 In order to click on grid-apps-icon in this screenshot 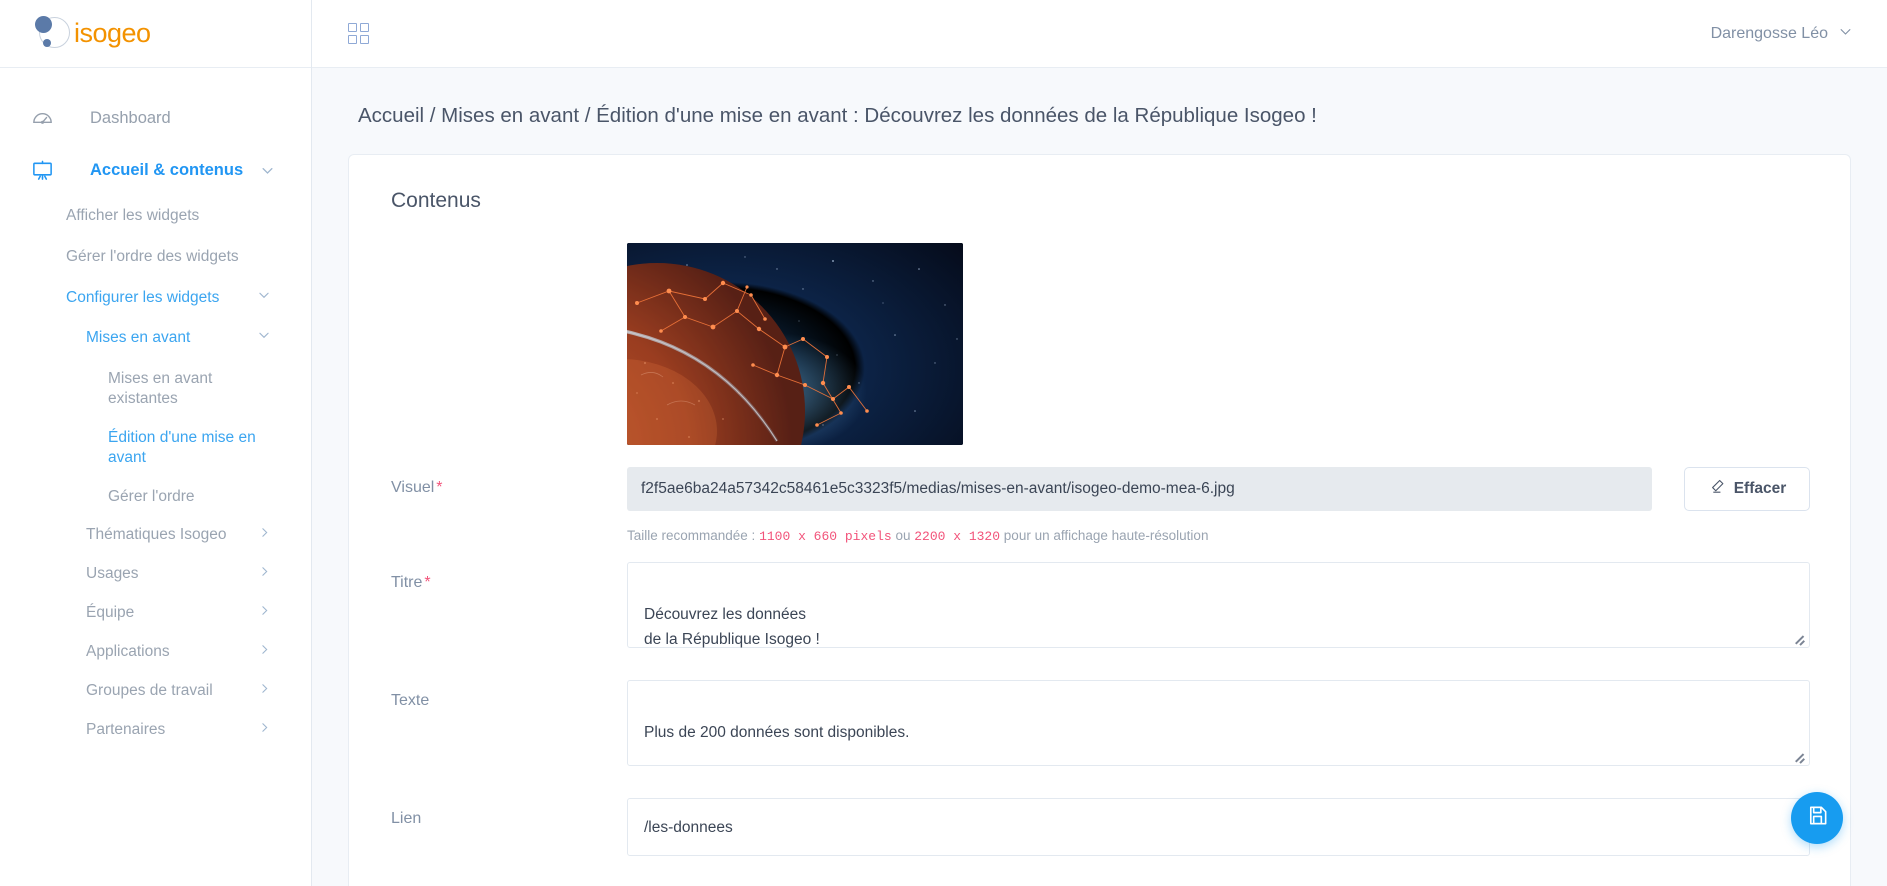, I will do `click(358, 33)`.